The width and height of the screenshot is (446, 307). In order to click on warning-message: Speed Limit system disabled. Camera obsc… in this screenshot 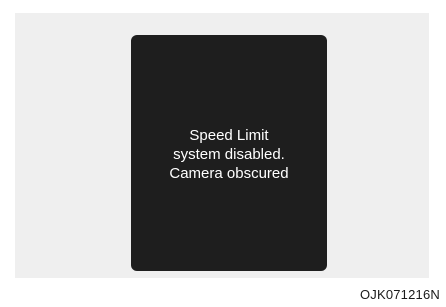, I will do `click(228, 154)`.